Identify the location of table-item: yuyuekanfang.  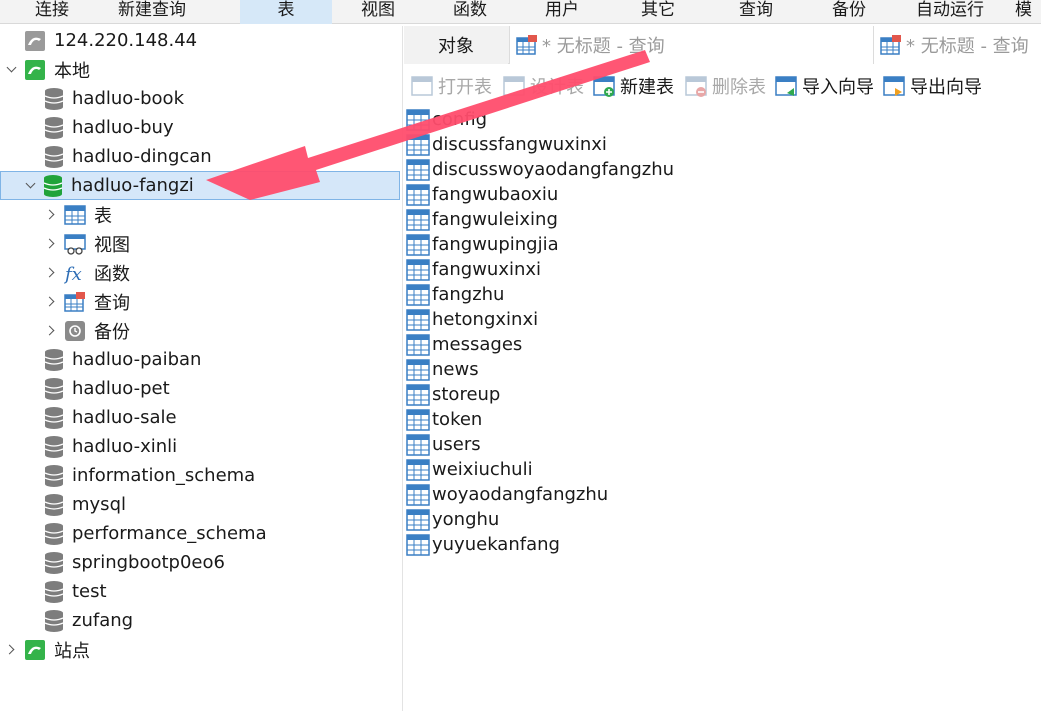
(483, 544).